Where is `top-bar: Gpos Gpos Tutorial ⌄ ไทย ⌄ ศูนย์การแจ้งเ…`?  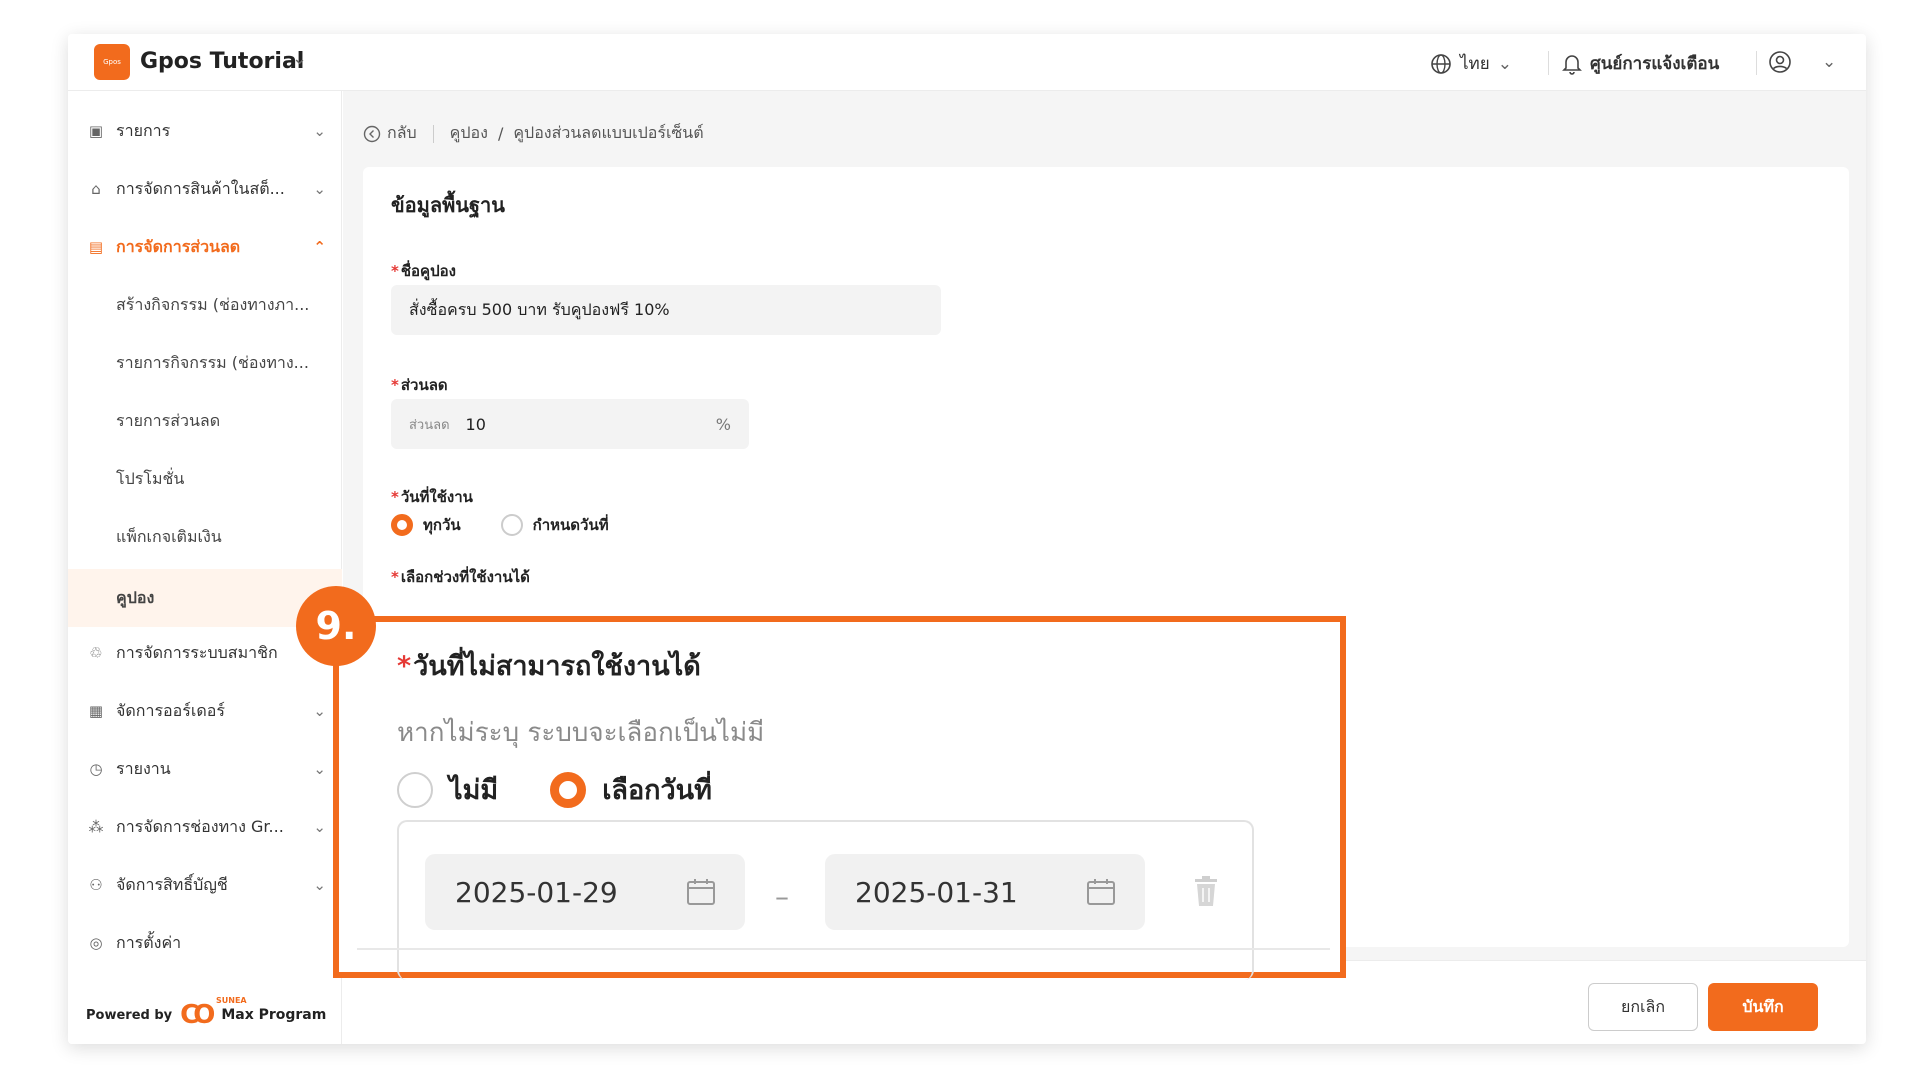 top-bar: Gpos Gpos Tutorial ⌄ ไทย ⌄ ศูนย์การแจ้งเ… is located at coordinates (967, 62).